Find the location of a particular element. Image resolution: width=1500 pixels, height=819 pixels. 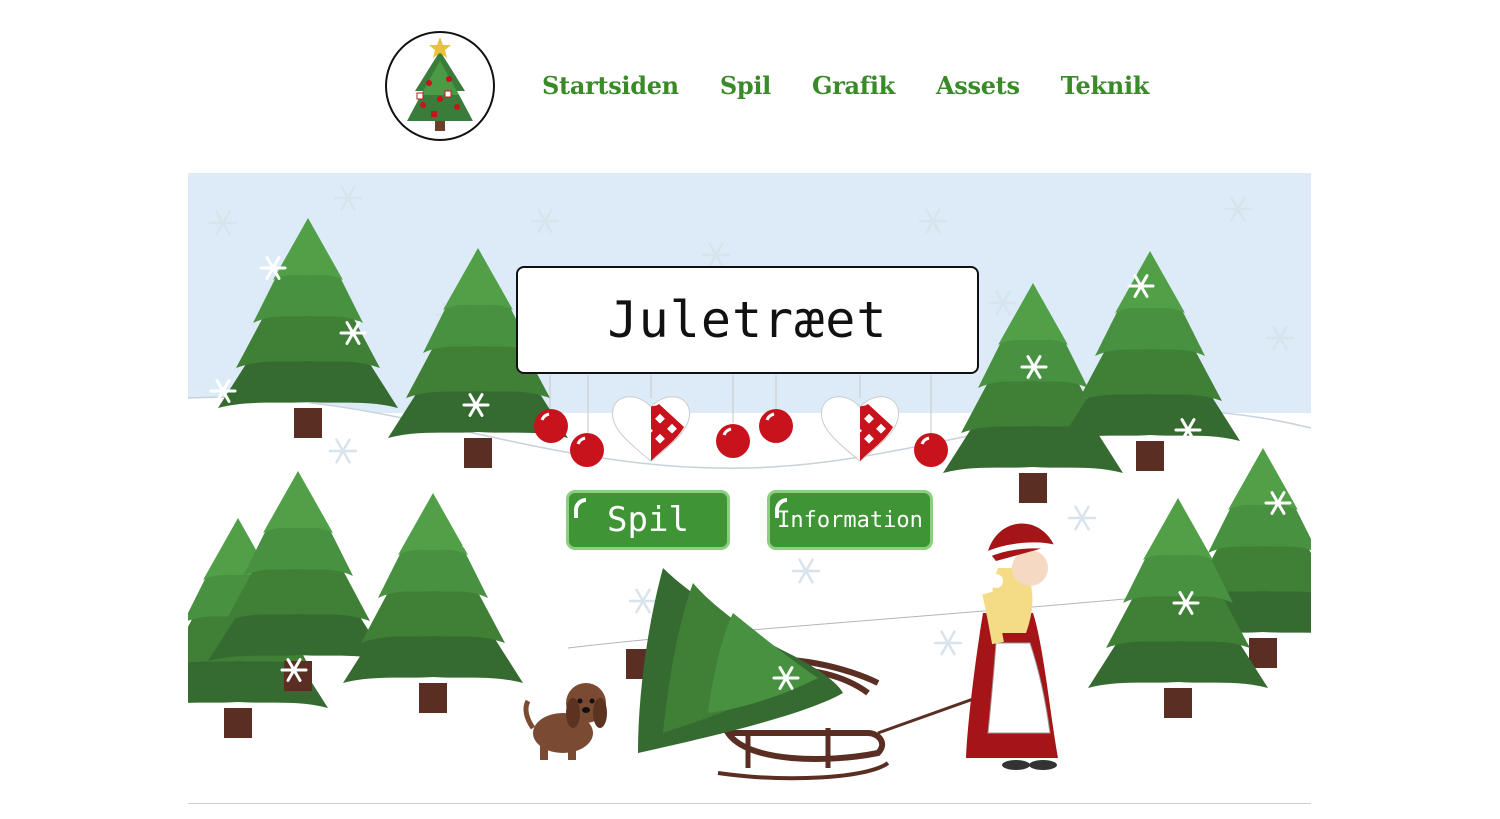

information-button-label: Information is located at coordinates (850, 520).